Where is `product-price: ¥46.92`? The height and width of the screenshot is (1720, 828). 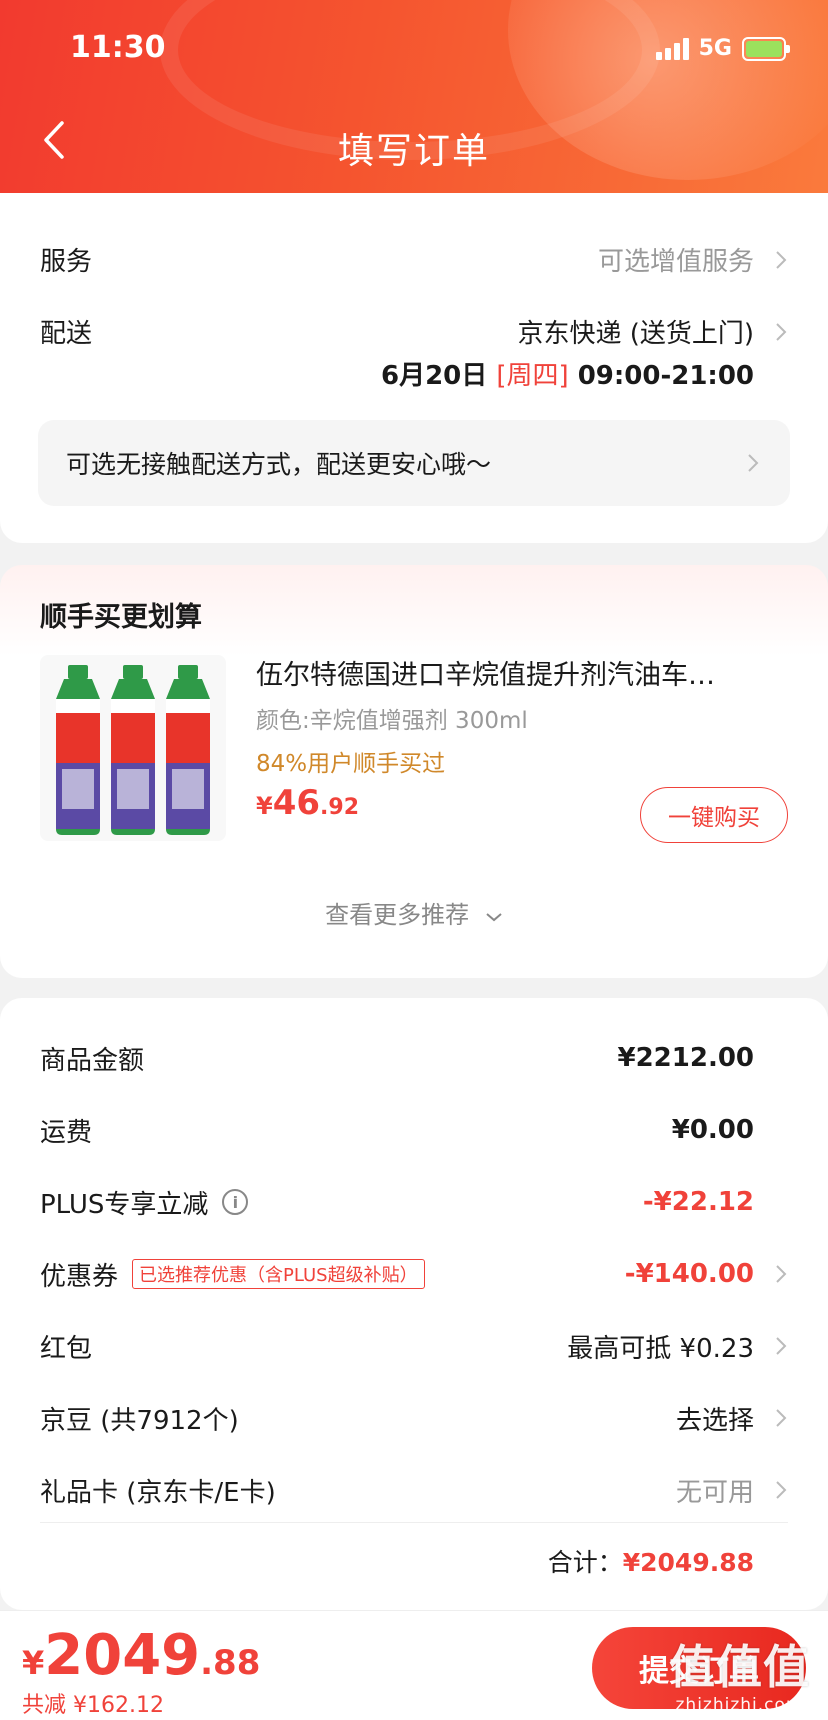 product-price: ¥46.92 is located at coordinates (307, 803).